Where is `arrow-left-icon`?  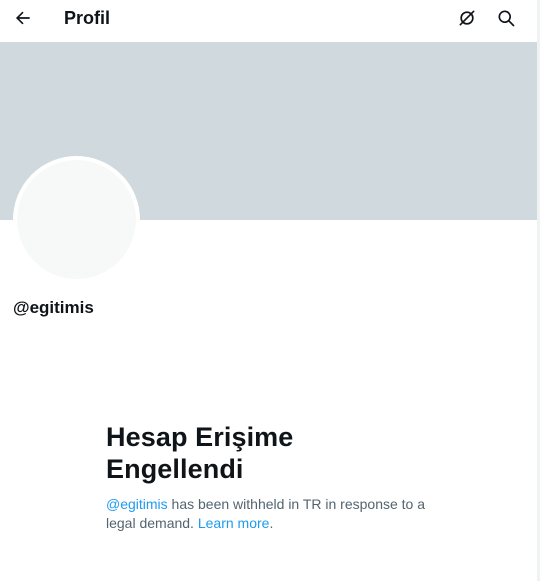
arrow-left-icon is located at coordinates (22, 18).